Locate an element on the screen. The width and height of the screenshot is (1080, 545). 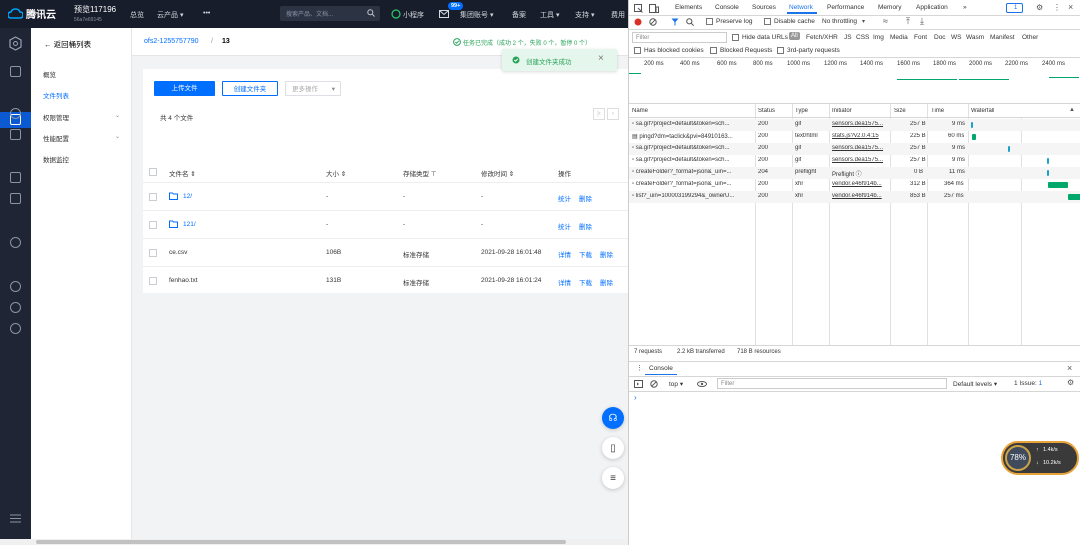
tab-console: Console is located at coordinates (727, 7).